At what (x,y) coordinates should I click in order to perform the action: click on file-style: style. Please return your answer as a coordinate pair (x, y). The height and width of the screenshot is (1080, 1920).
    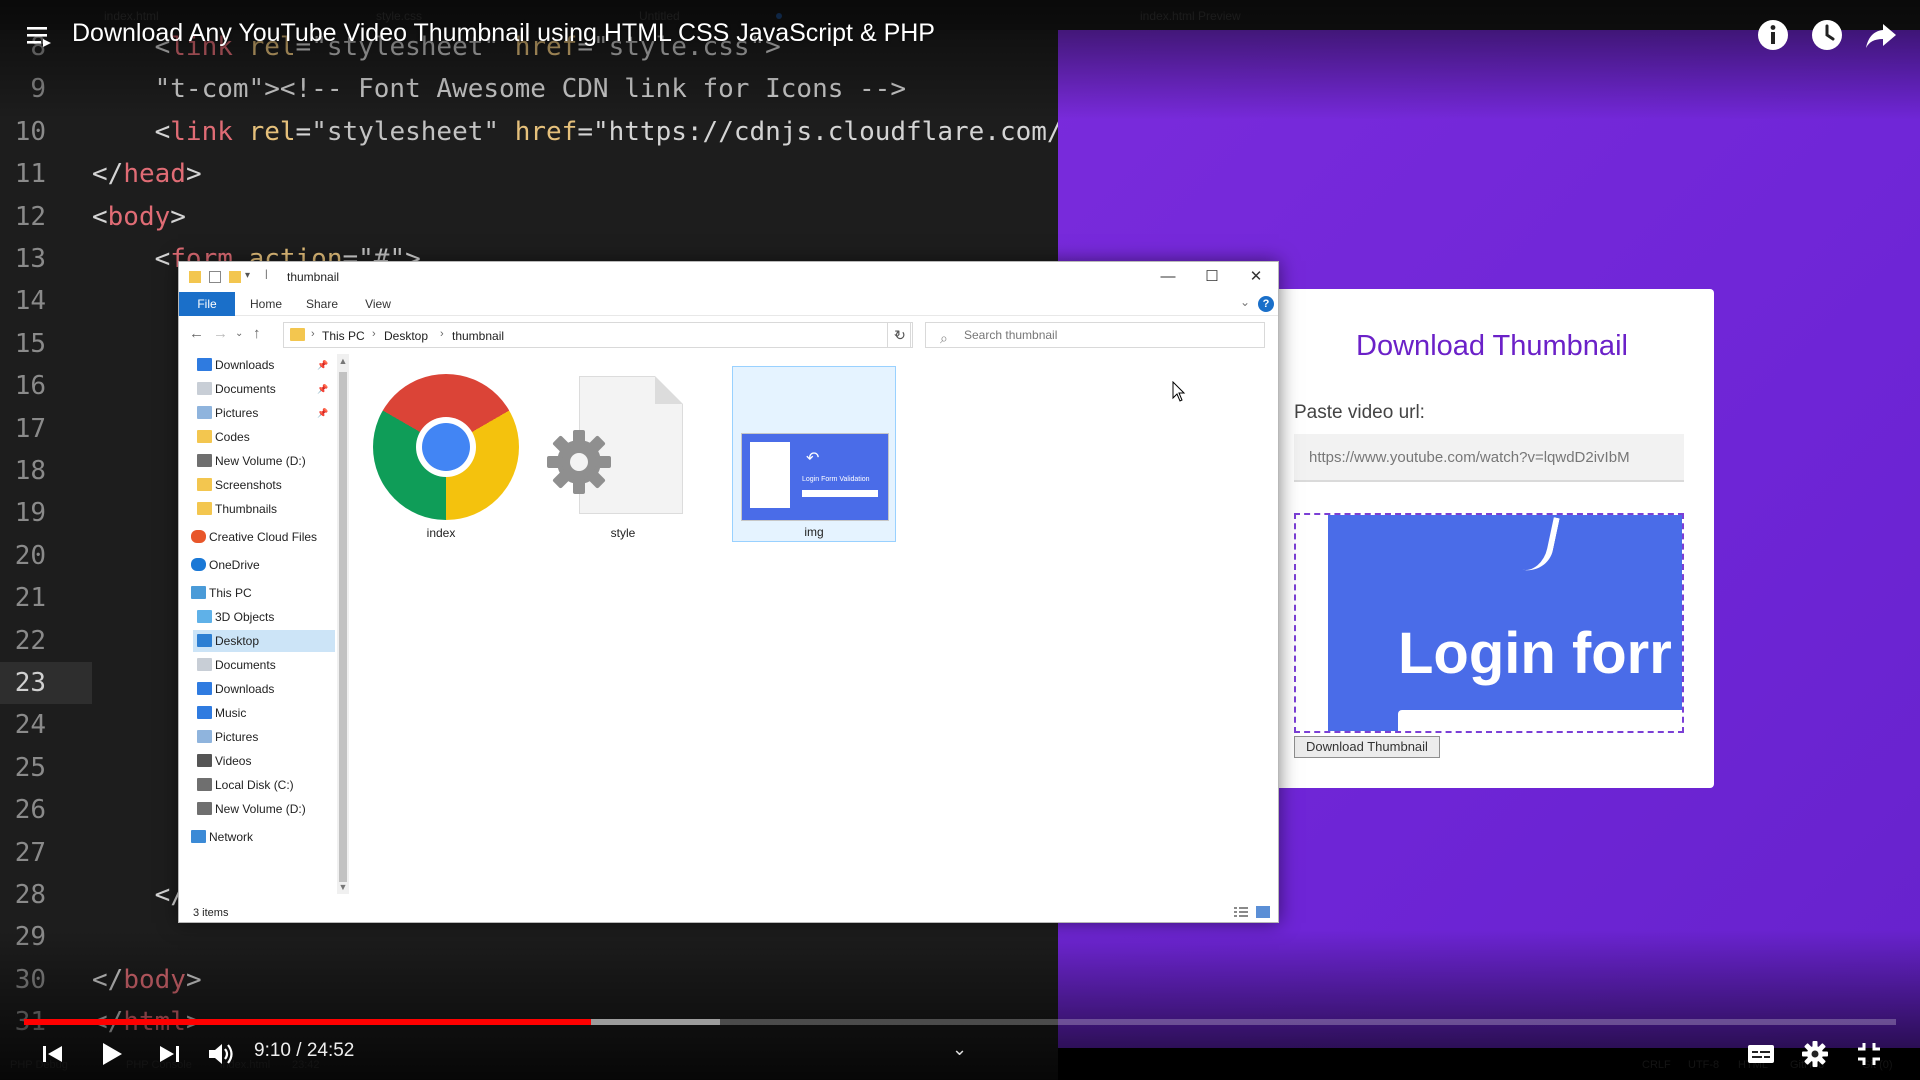
    Looking at the image, I should click on (623, 454).